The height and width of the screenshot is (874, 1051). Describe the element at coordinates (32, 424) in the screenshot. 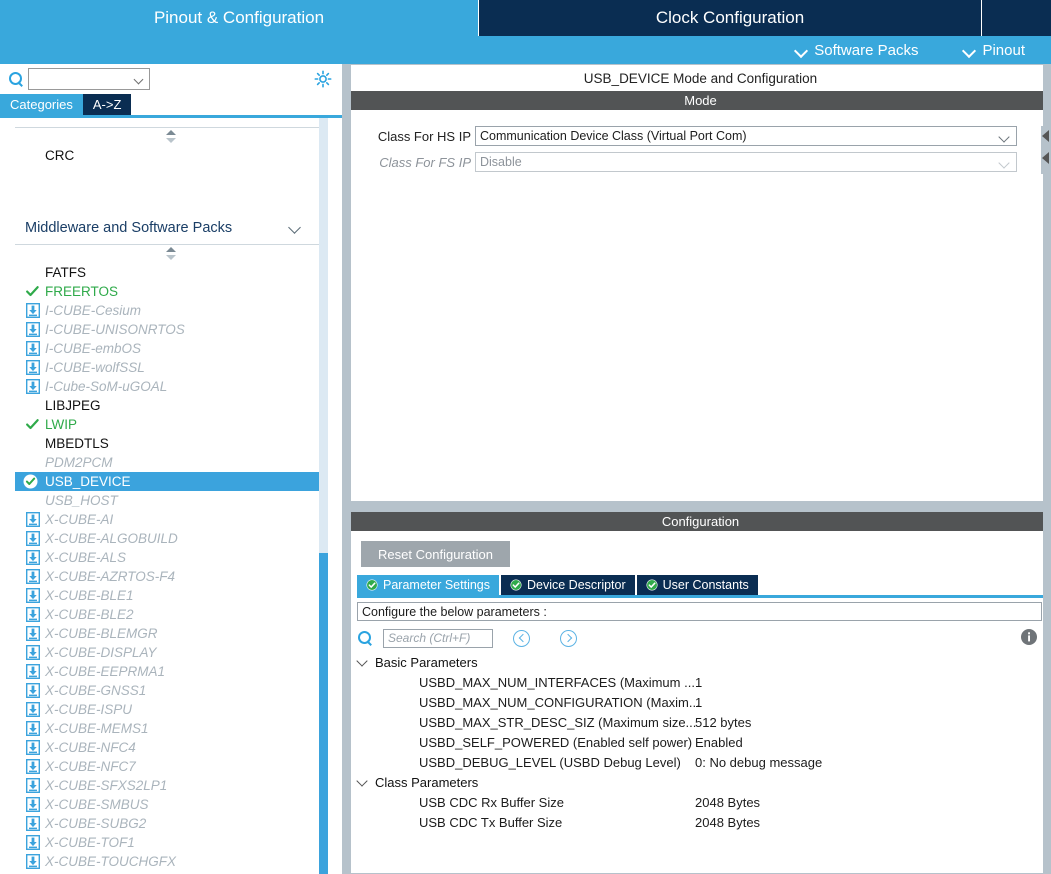

I see `check-icon` at that location.